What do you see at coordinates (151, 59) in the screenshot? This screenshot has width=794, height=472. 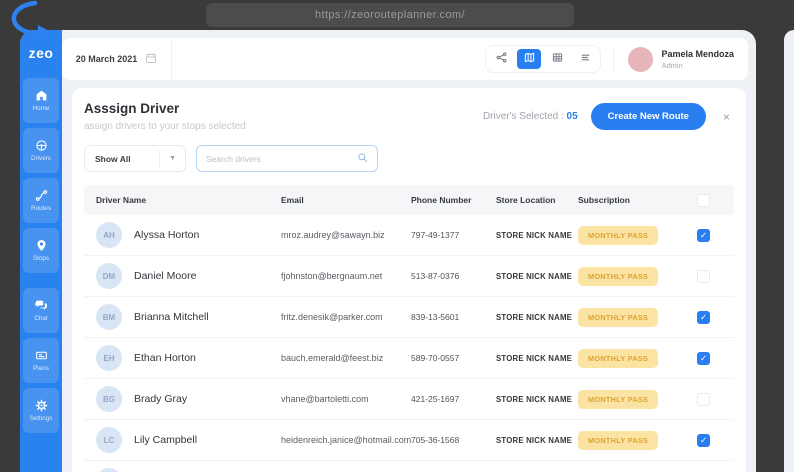 I see `calendar-icon` at bounding box center [151, 59].